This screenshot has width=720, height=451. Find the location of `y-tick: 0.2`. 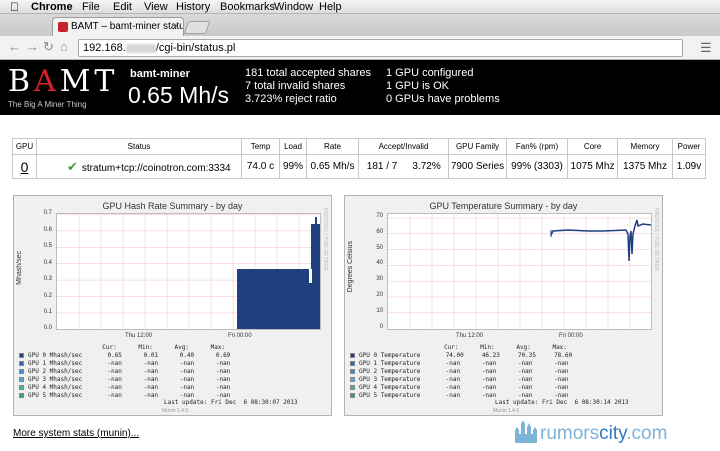

y-tick: 0.2 is located at coordinates (47, 296).